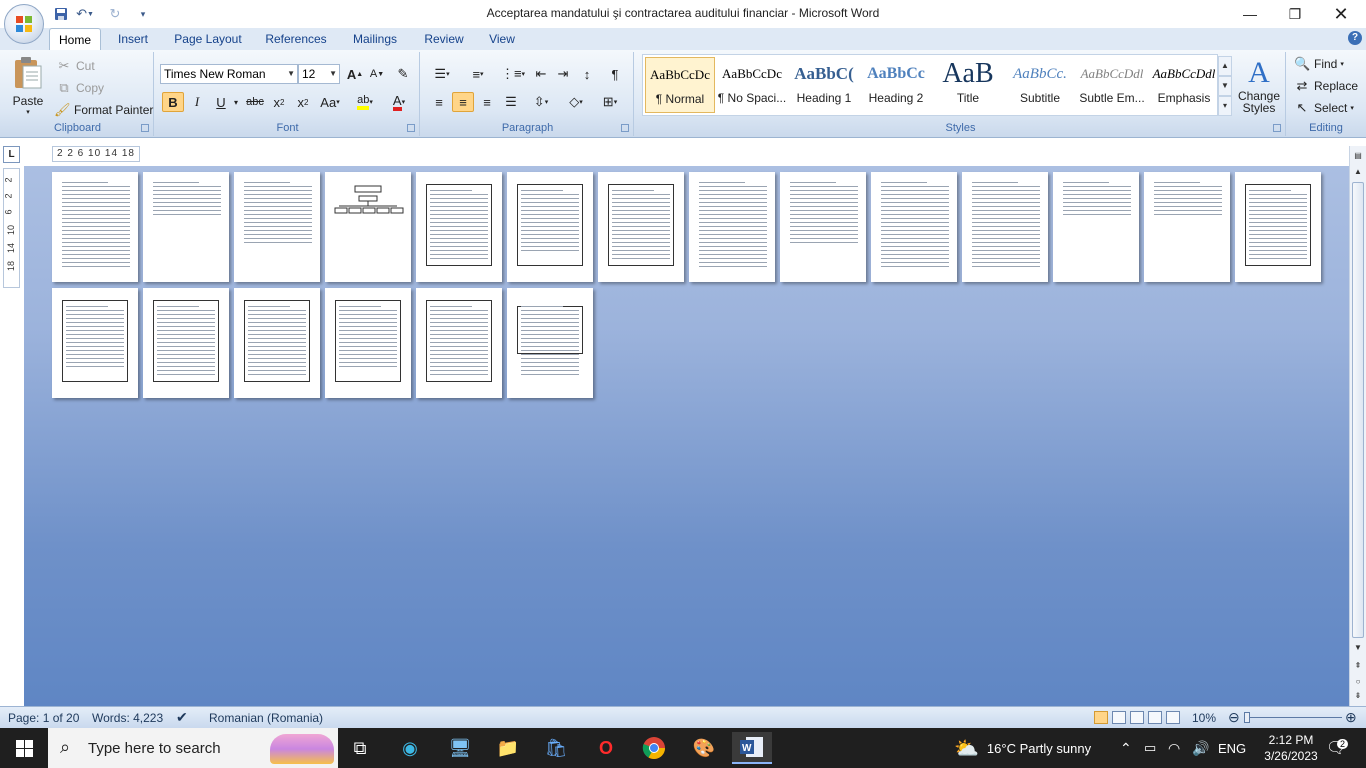 This screenshot has height=768, width=1366. What do you see at coordinates (1355, 38) in the screenshot?
I see `help-icon: ?` at bounding box center [1355, 38].